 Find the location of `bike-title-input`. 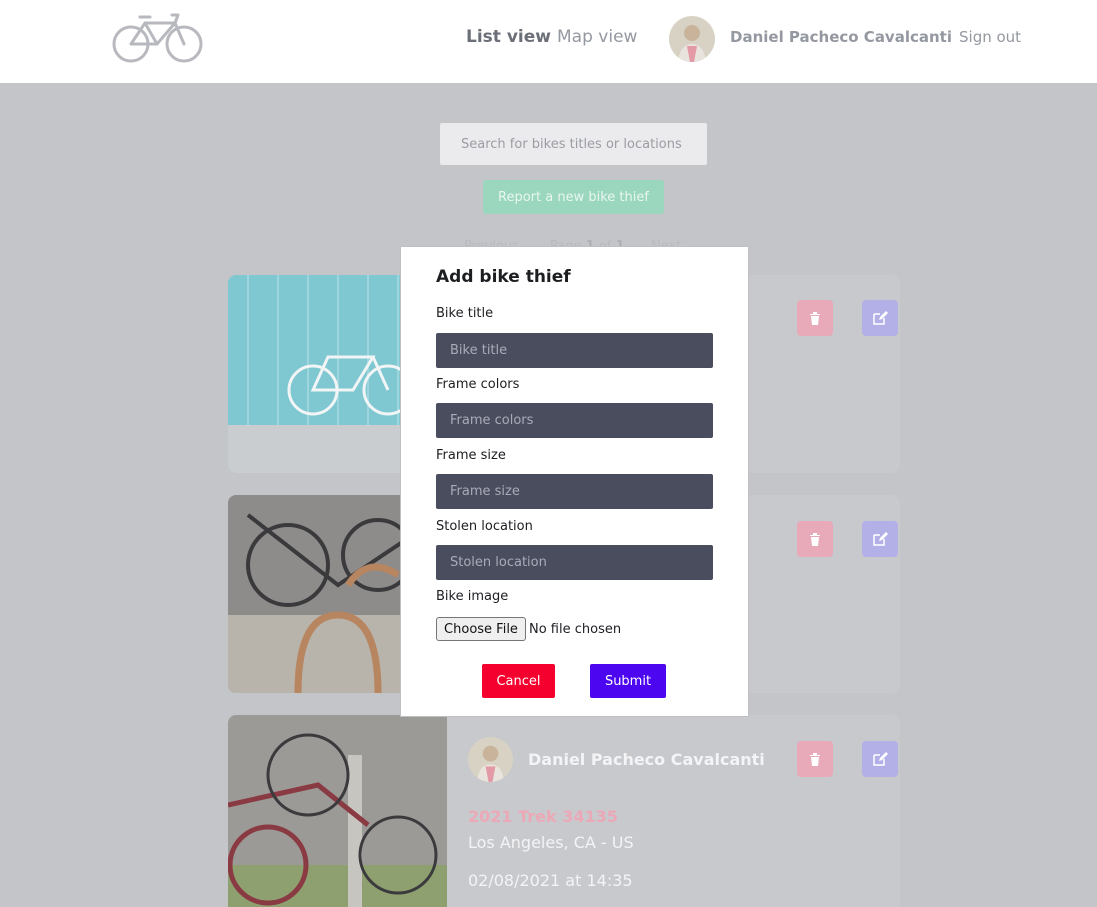

bike-title-input is located at coordinates (574, 350).